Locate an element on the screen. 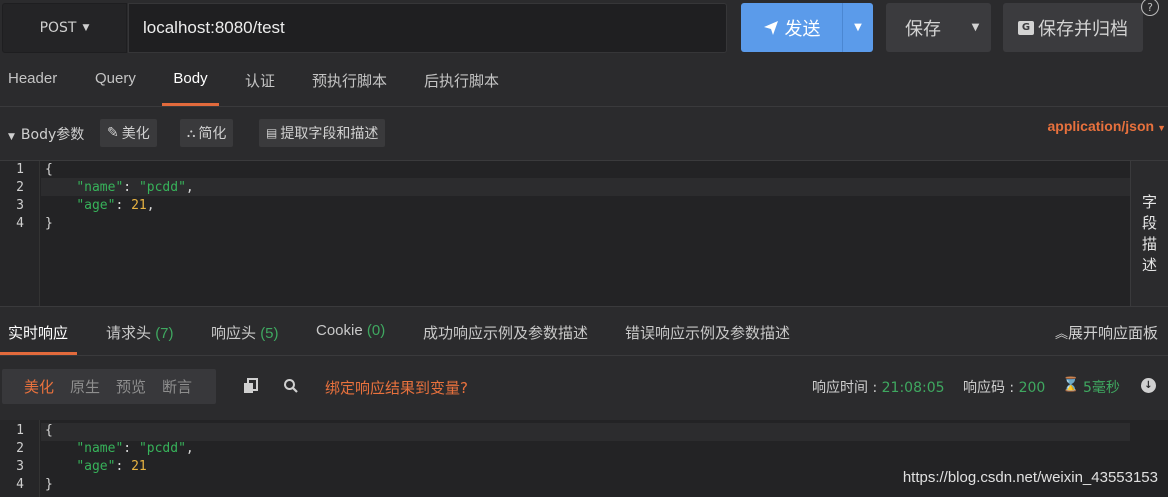  save-button: 保存 ▼ is located at coordinates (938, 27).